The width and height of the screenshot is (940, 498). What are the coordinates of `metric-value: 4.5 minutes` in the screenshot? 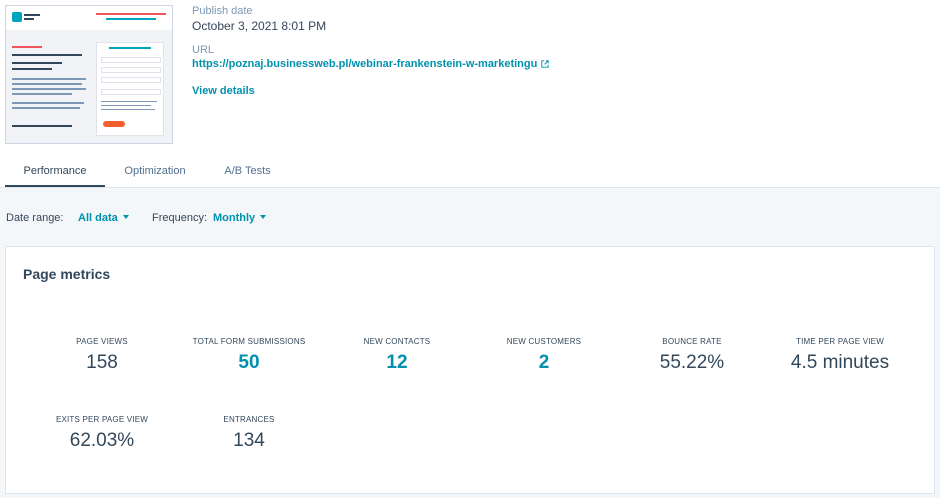 It's located at (840, 362).